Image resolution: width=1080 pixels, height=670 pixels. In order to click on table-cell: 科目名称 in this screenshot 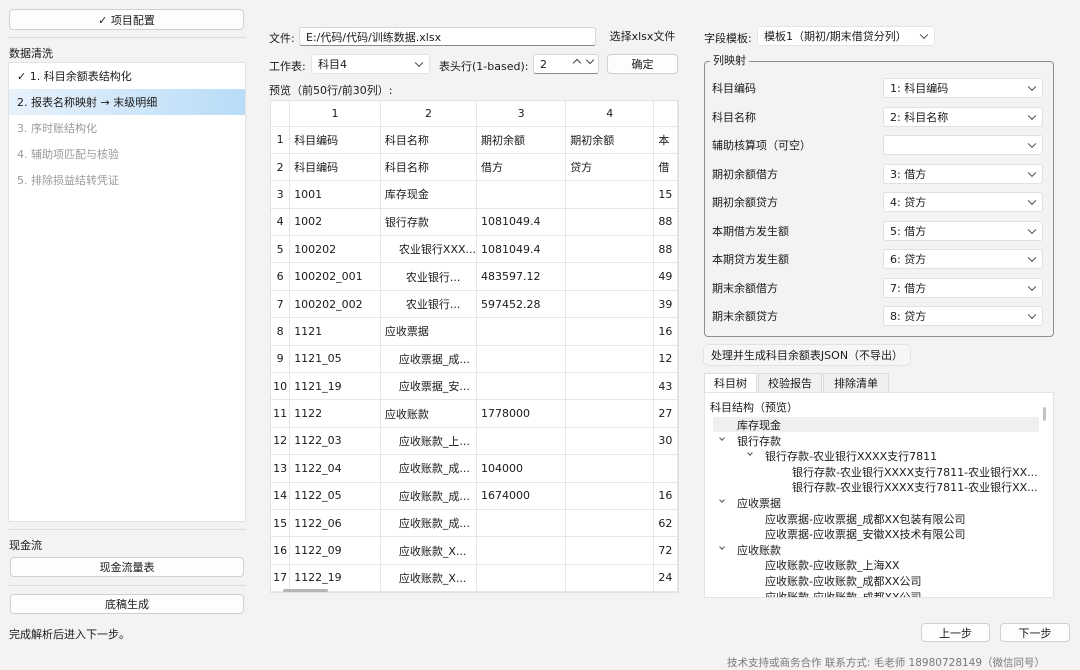, I will do `click(429, 167)`.